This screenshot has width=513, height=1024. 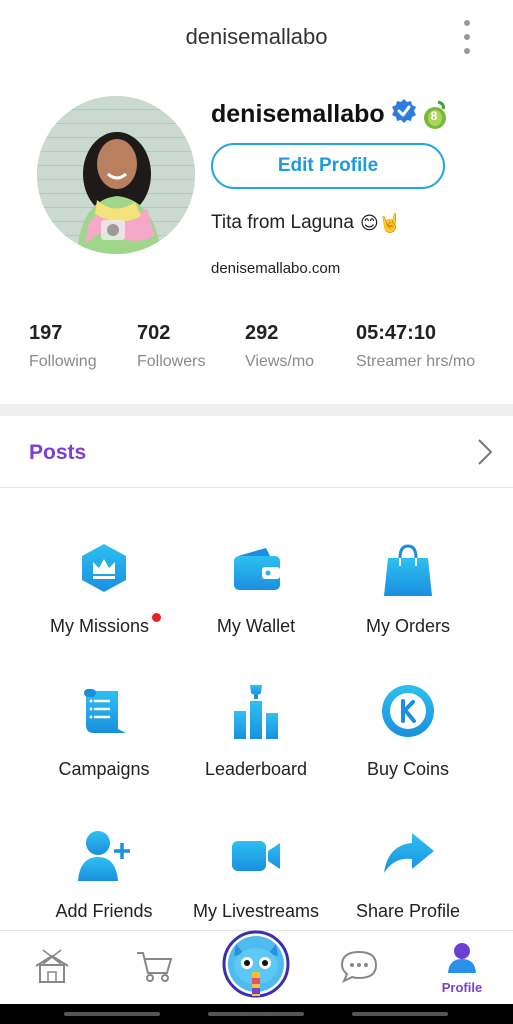 I want to click on menu-label: My Livestreams, so click(x=256, y=911).